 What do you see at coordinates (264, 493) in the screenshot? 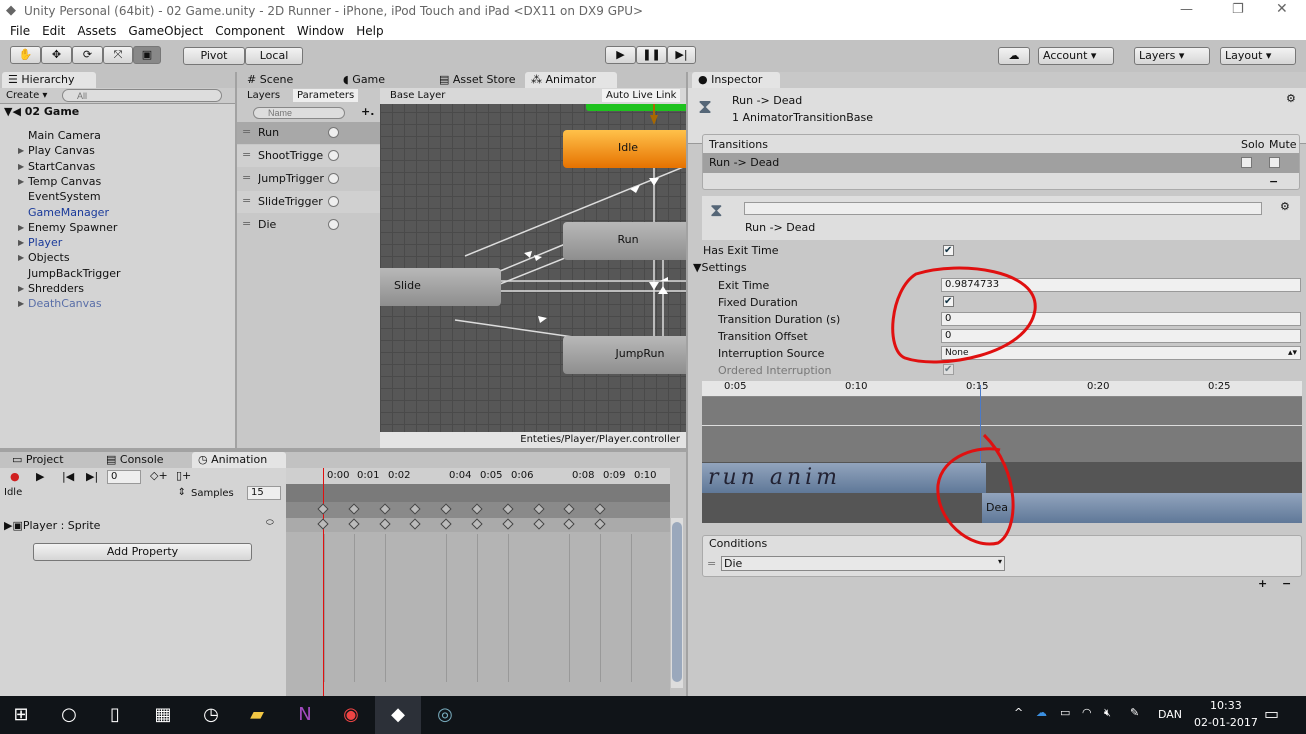
I see `samples-field: 15` at bounding box center [264, 493].